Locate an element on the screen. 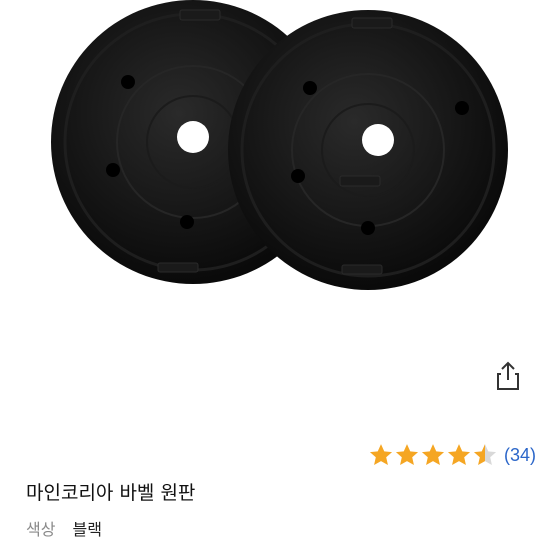  attribute-label: 색상 is located at coordinates (41, 529).